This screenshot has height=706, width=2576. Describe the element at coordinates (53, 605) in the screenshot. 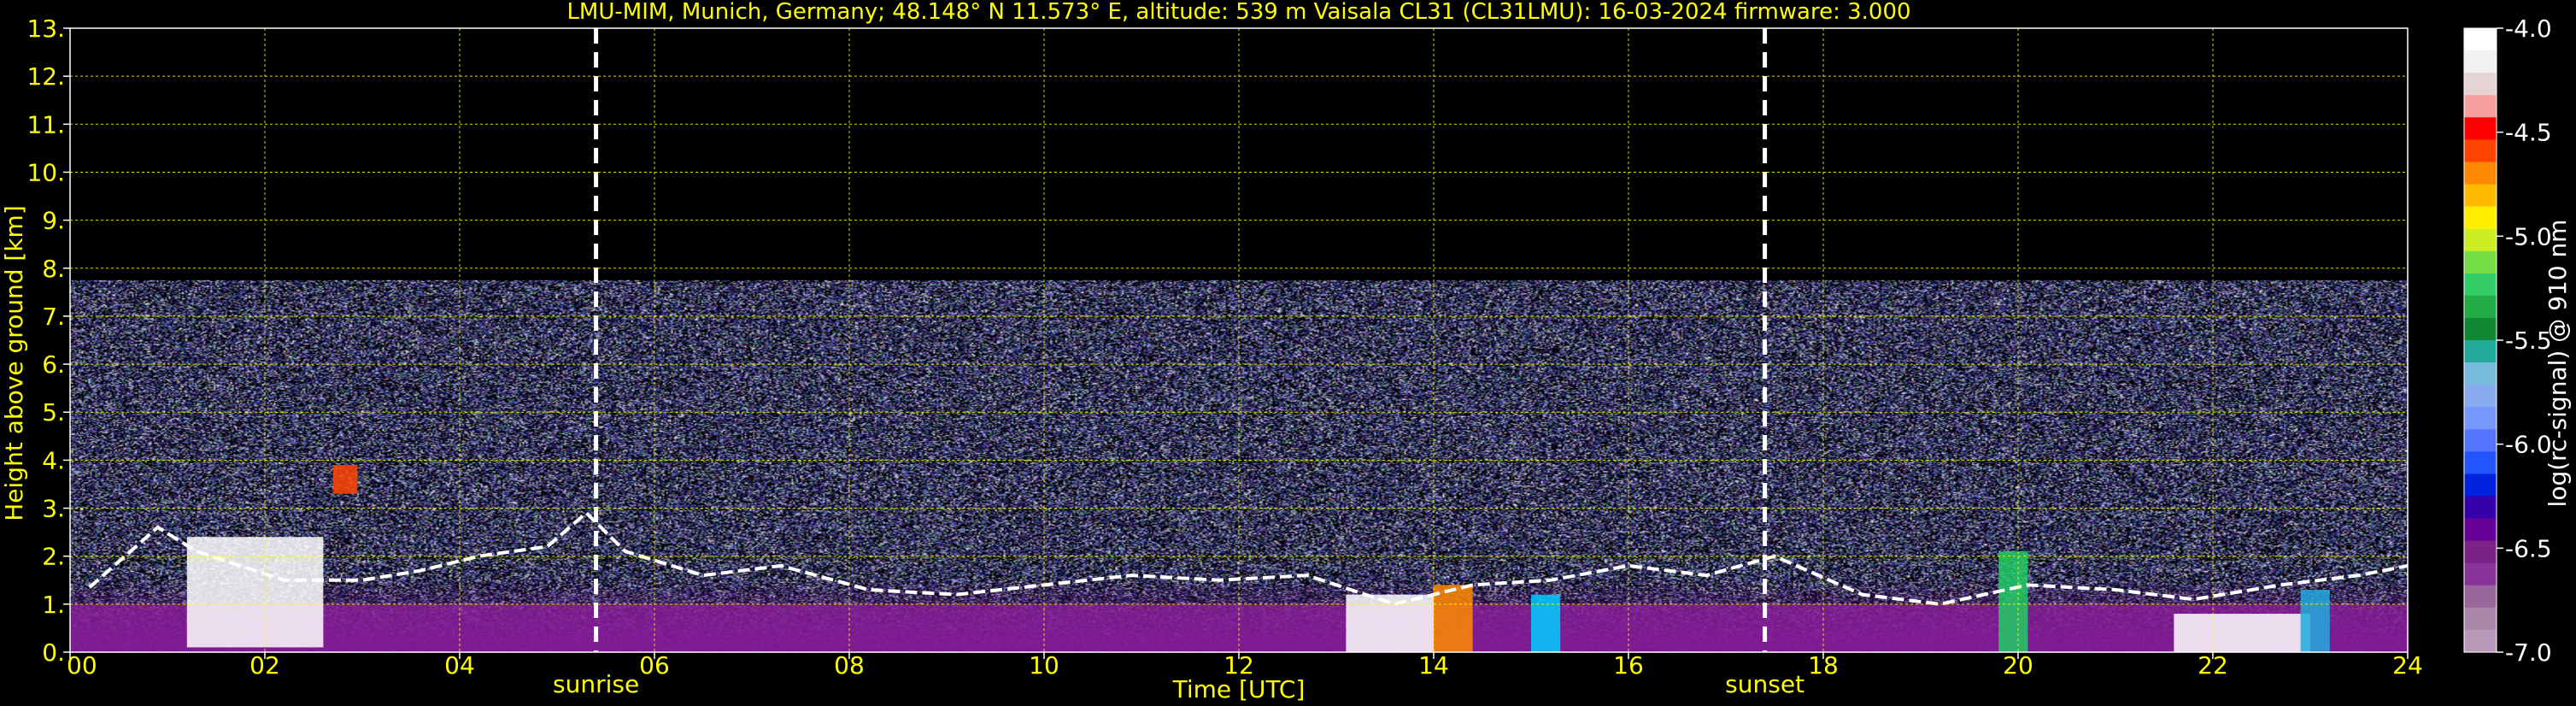

I see `y-tick-label: 1.` at that location.